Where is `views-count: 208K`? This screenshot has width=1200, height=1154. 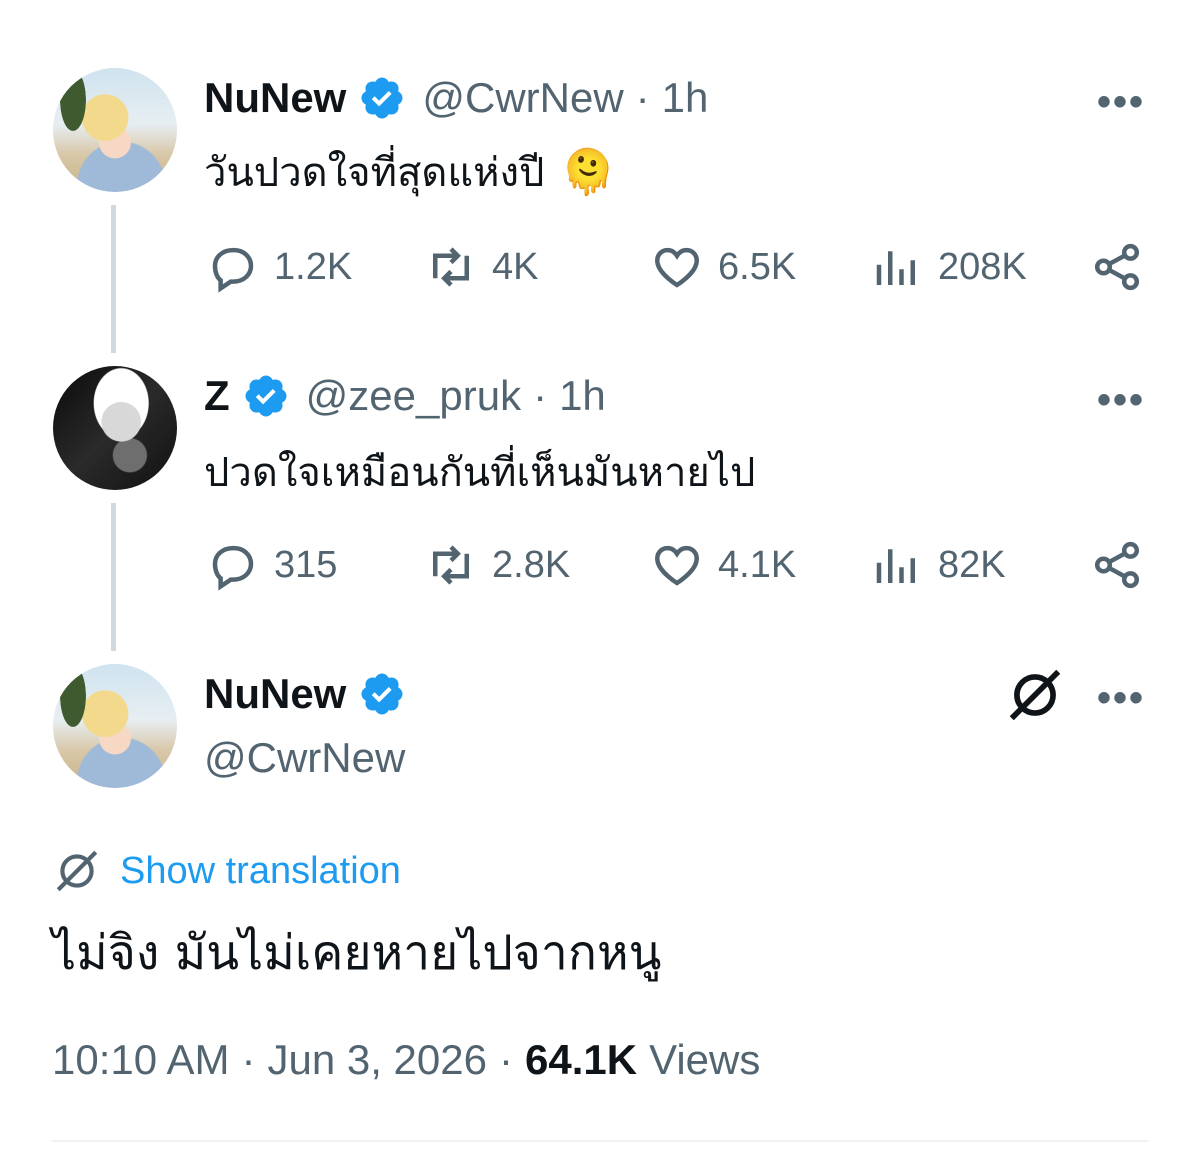 views-count: 208K is located at coordinates (982, 266).